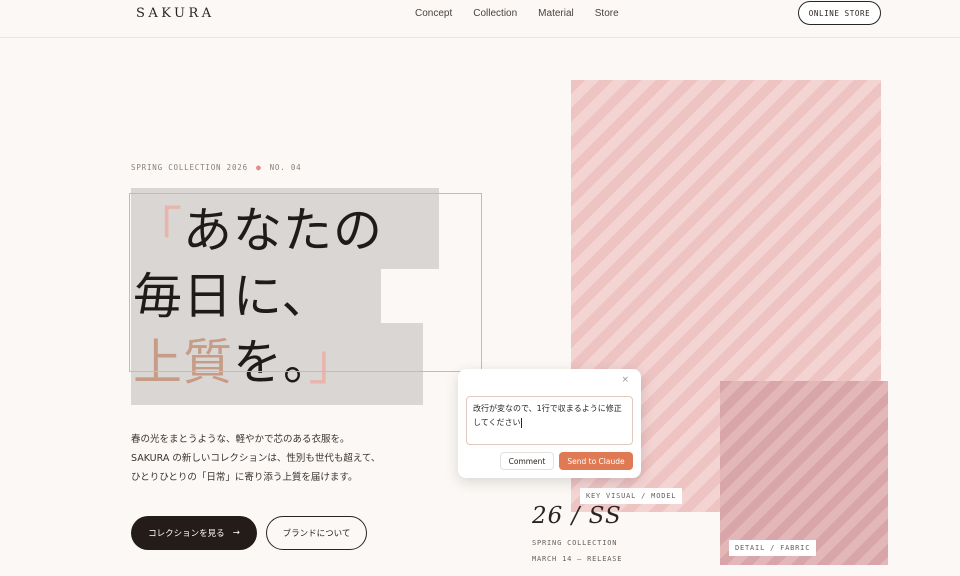 The width and height of the screenshot is (960, 576). Describe the element at coordinates (577, 559) in the screenshot. I see `release-date: MARCH 14 — RELEASE` at that location.